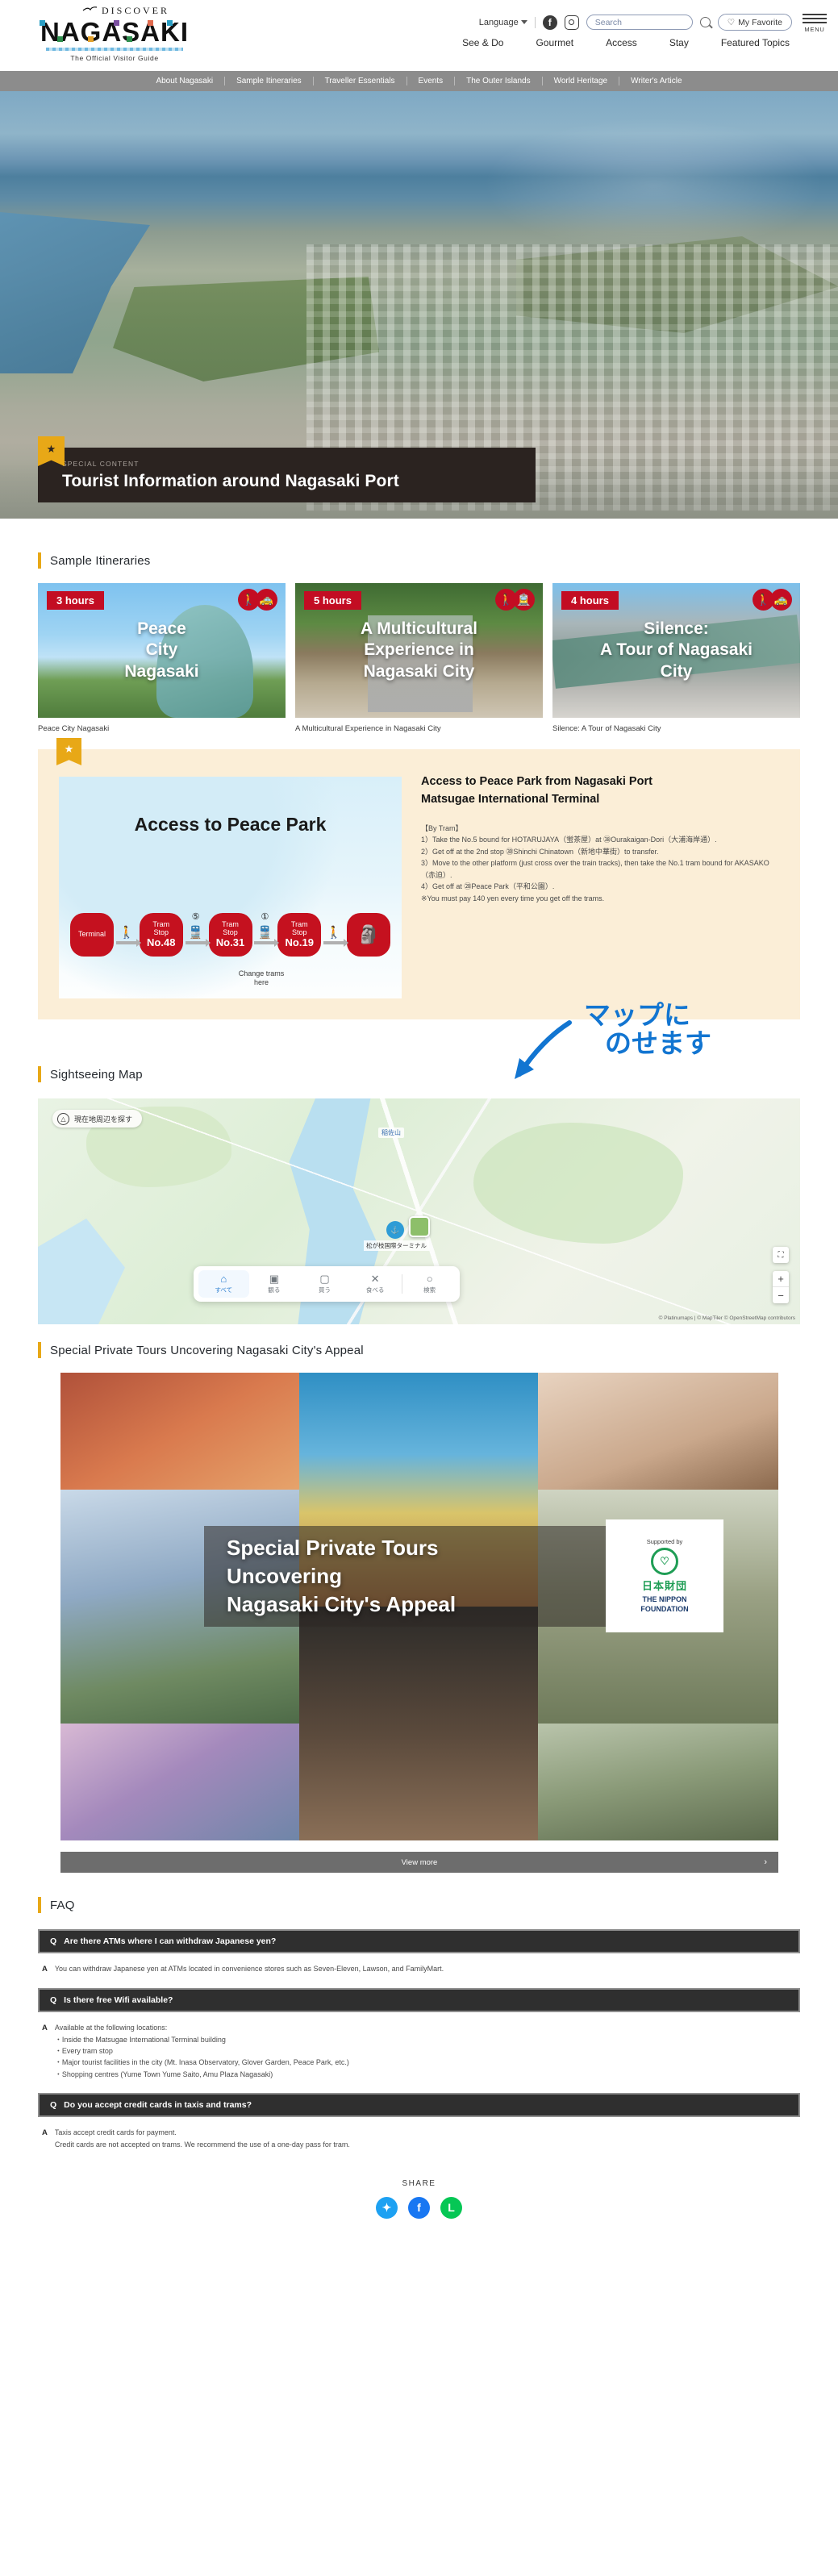  I want to click on page-title: Tourist Information around Nagasaki Port, so click(231, 480).